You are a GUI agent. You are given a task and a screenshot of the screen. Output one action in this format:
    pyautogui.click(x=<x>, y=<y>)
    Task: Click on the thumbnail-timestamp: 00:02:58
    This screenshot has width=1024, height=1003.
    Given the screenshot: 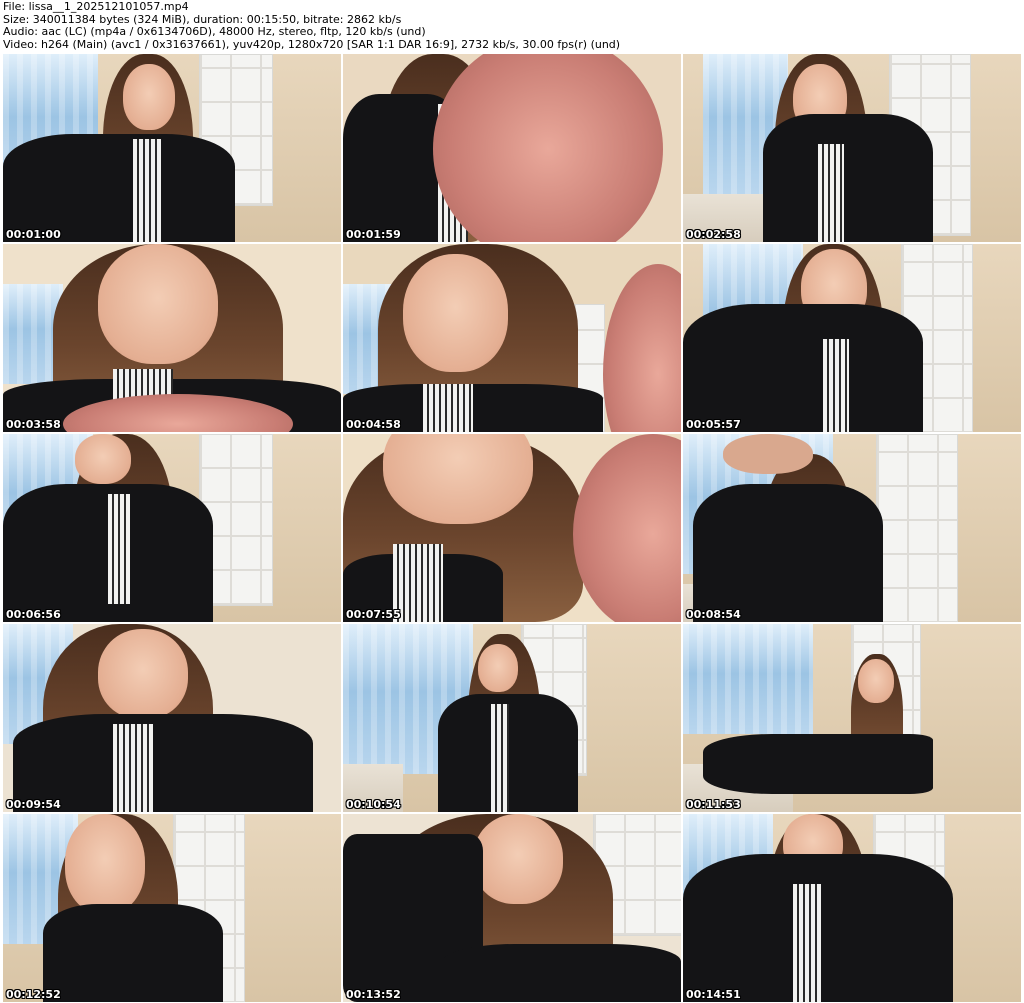 What is the action you would take?
    pyautogui.click(x=713, y=234)
    